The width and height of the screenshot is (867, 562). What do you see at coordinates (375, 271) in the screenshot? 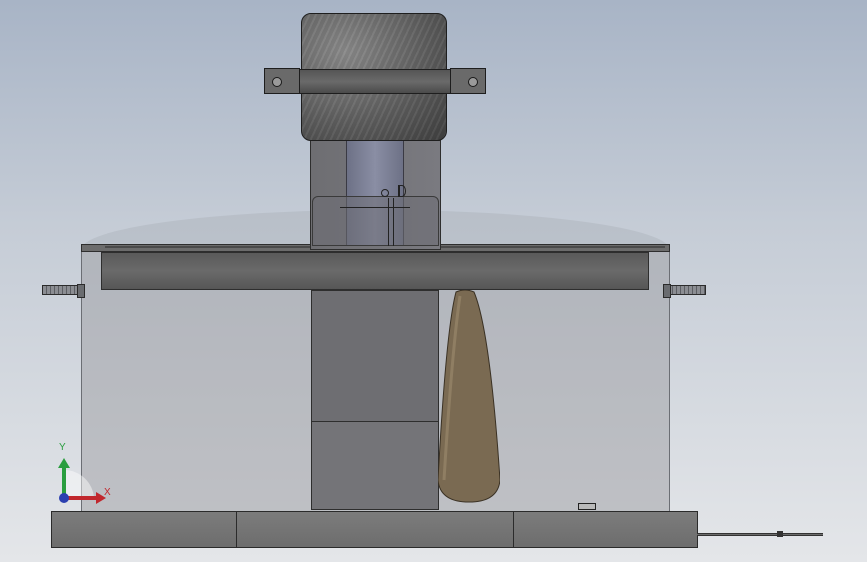
I see `cover-bar` at bounding box center [375, 271].